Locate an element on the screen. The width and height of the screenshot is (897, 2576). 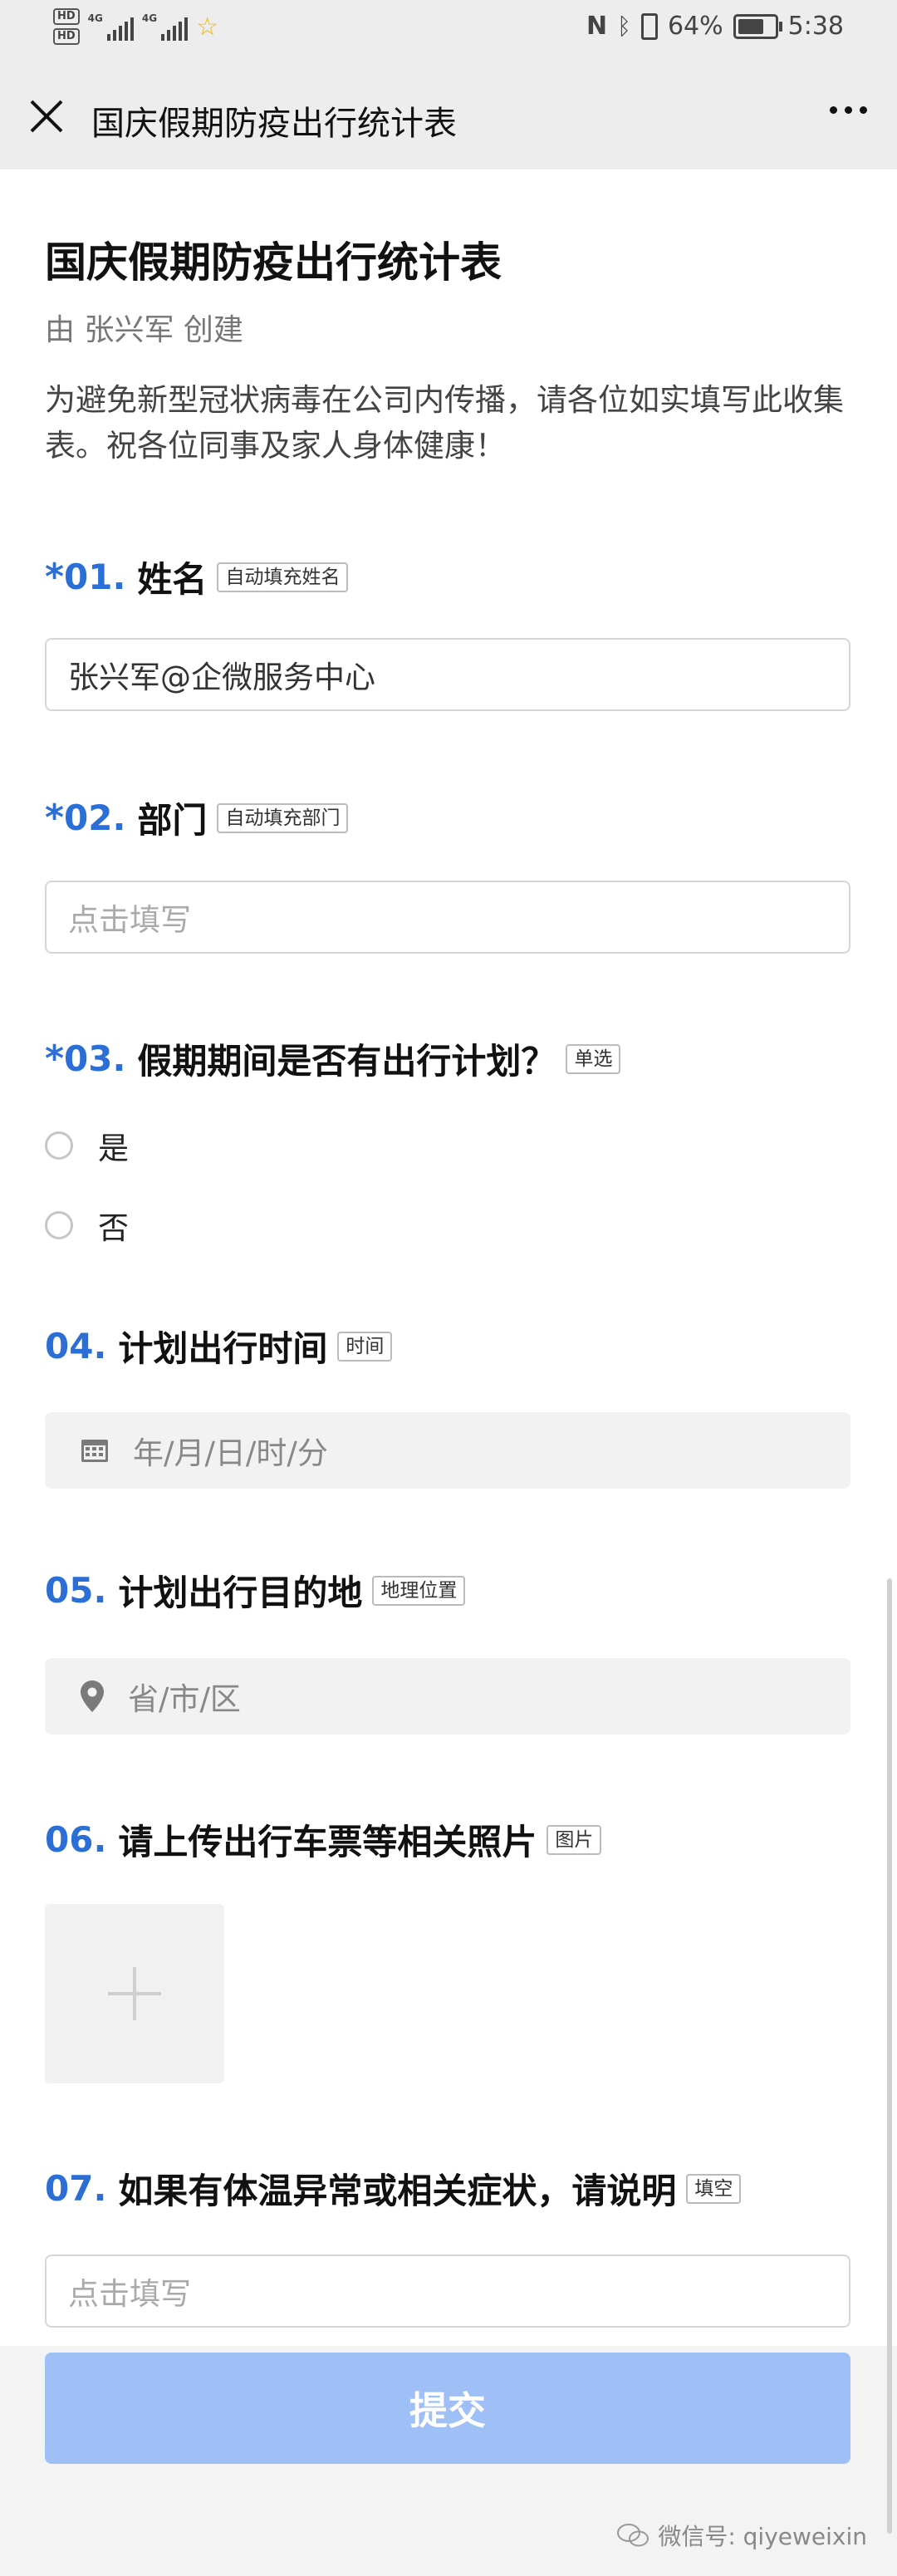
question-label: 部门 is located at coordinates (173, 820).